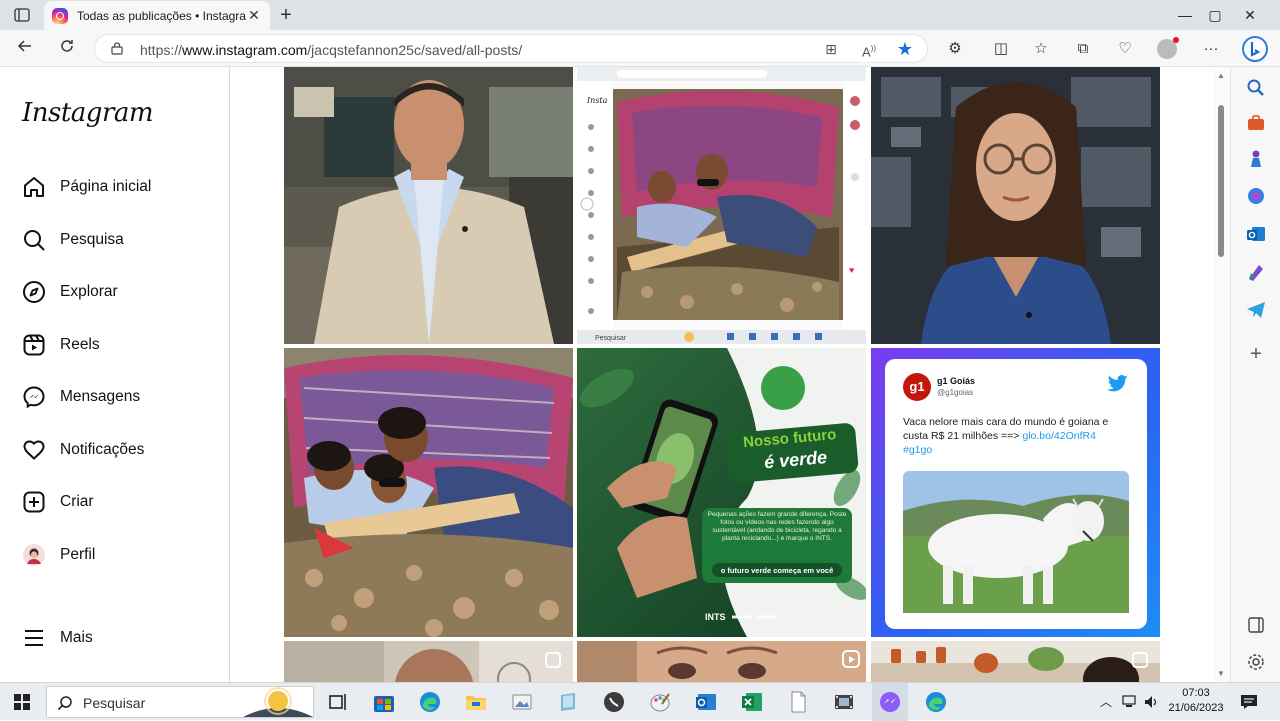 This screenshot has height=721, width=1280. I want to click on extensions-icon: ⚙, so click(955, 49).